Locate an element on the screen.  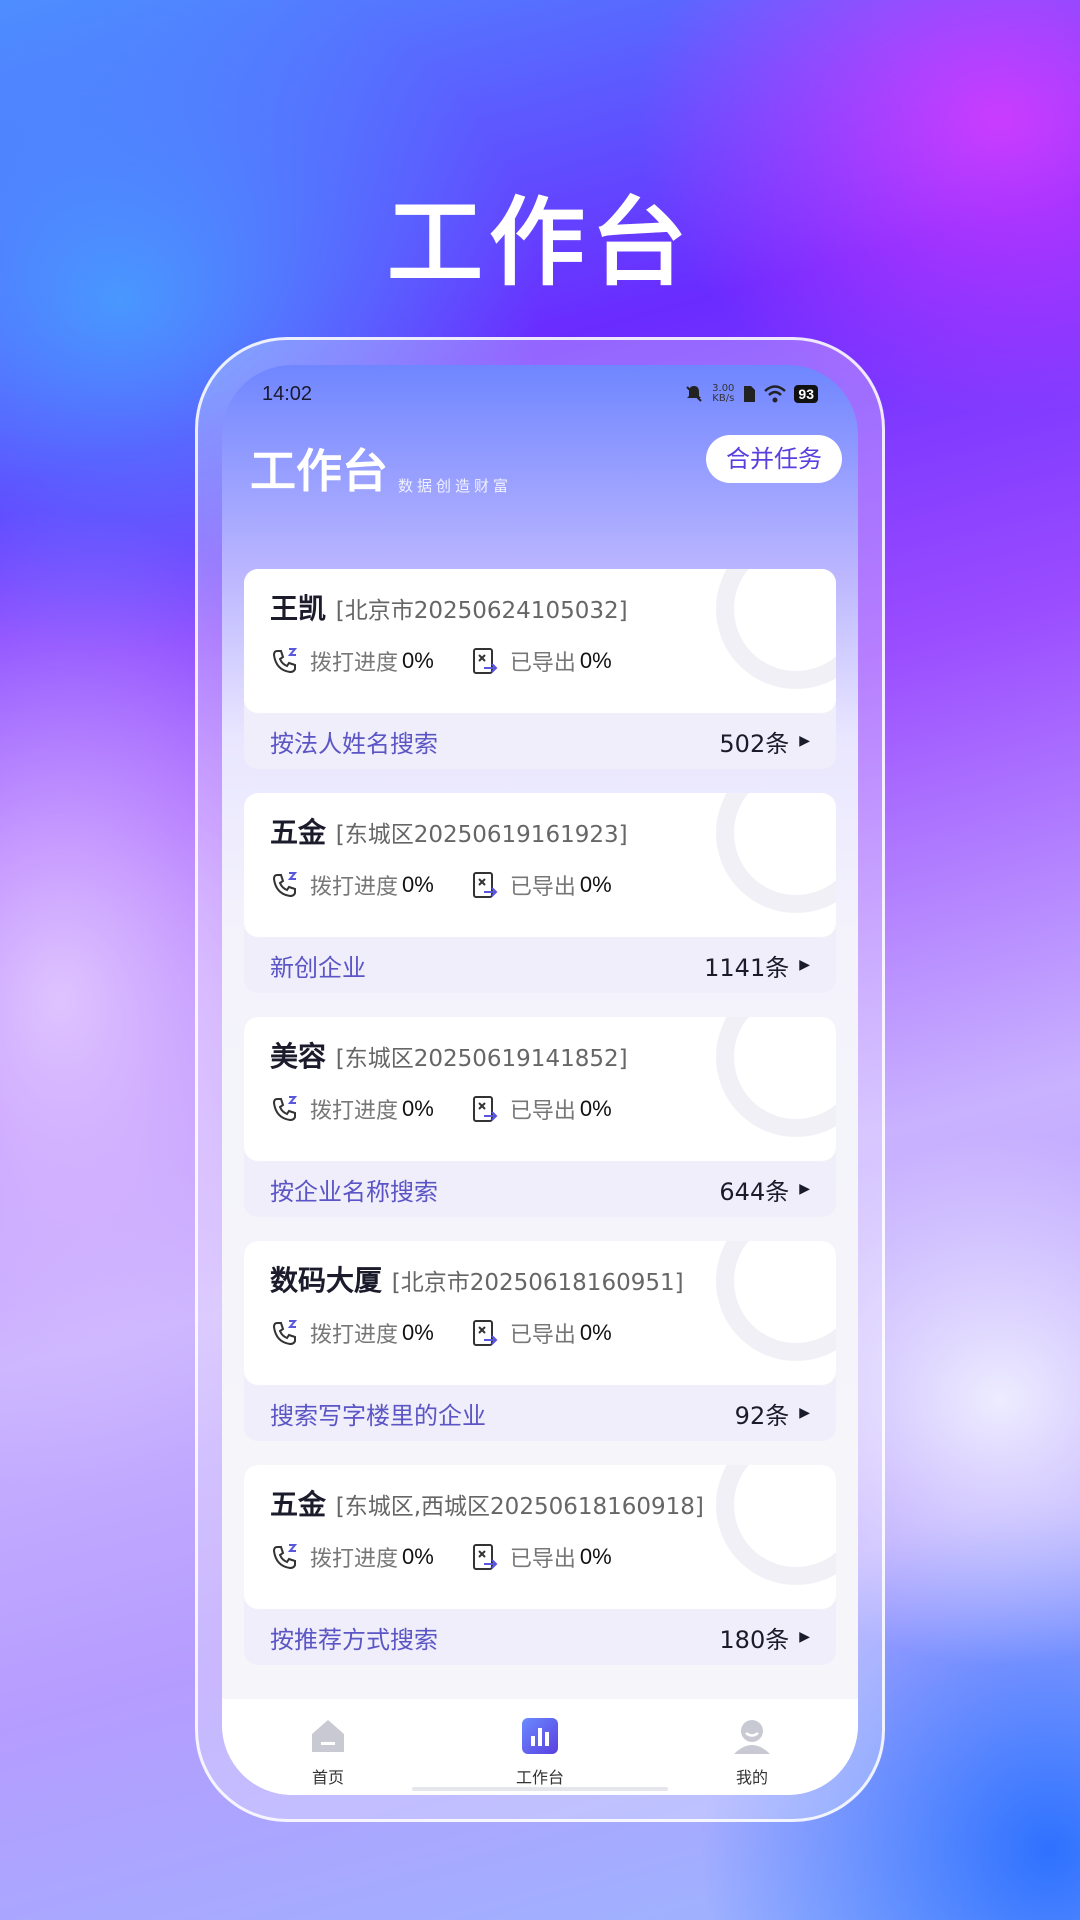
task-count-value: 502条 is located at coordinates (754, 743).